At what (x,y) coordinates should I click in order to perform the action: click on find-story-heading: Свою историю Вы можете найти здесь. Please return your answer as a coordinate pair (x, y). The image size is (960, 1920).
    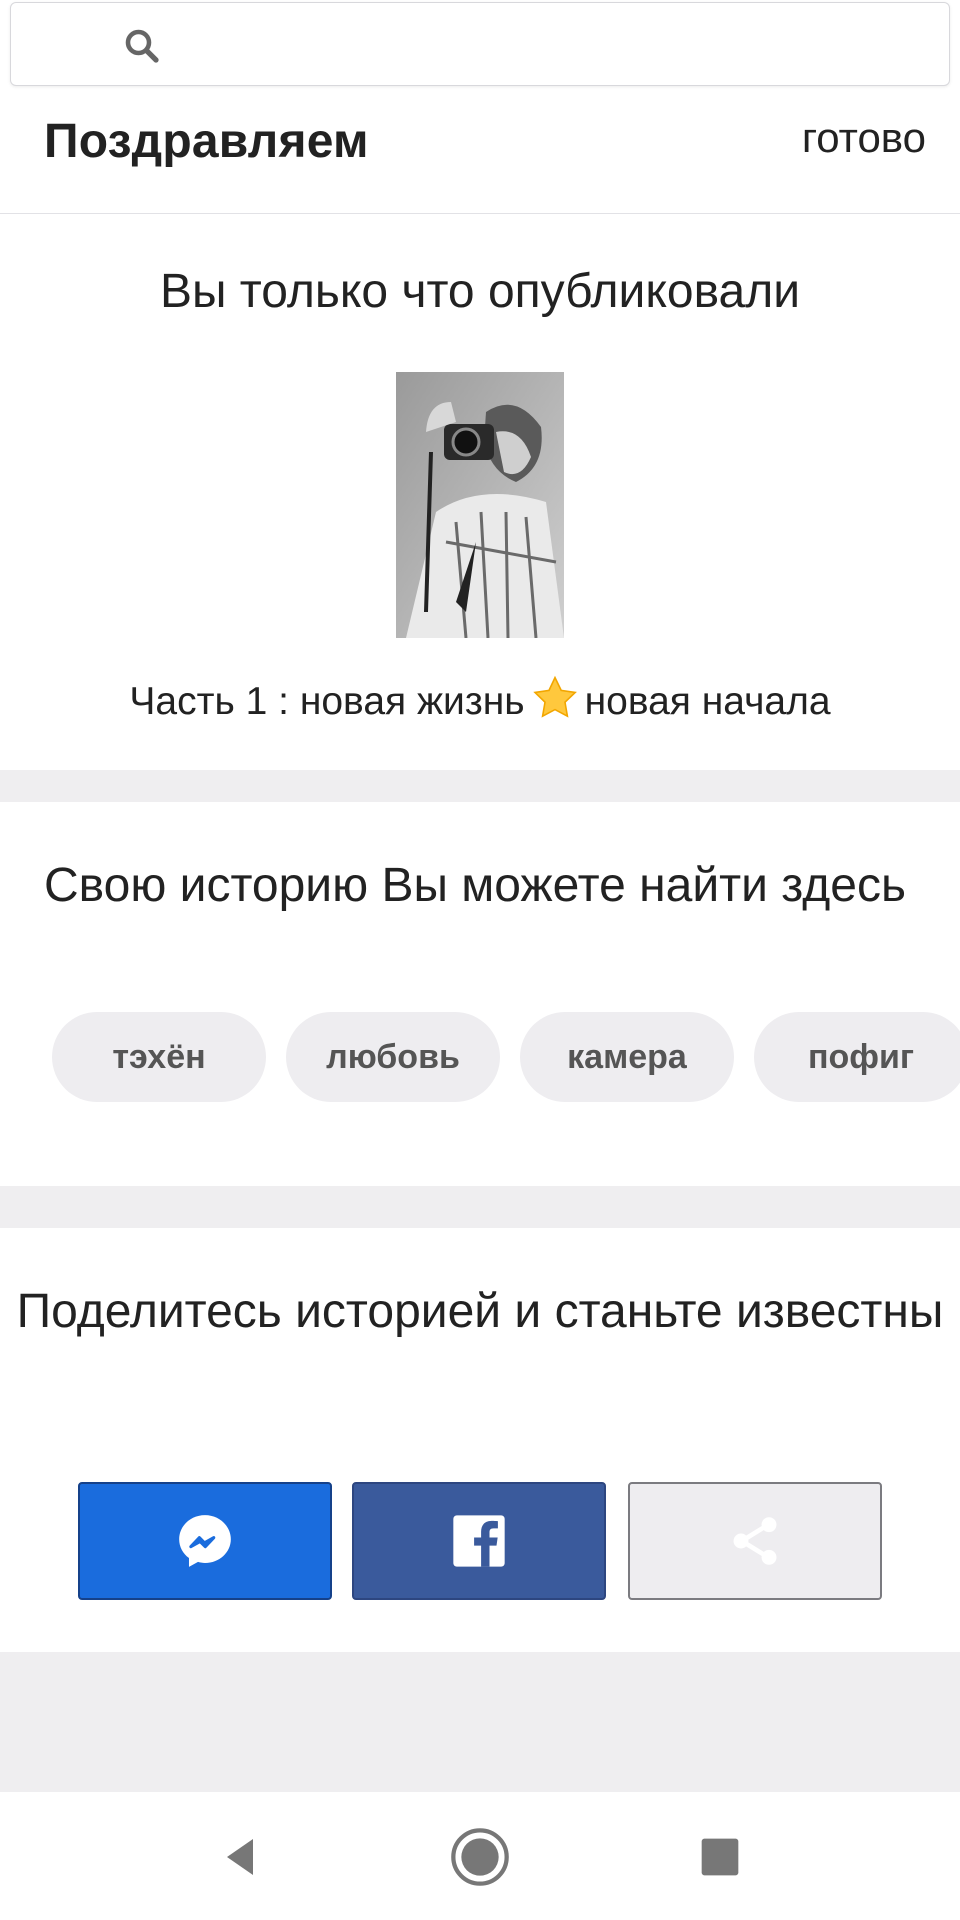
    Looking at the image, I should click on (475, 885).